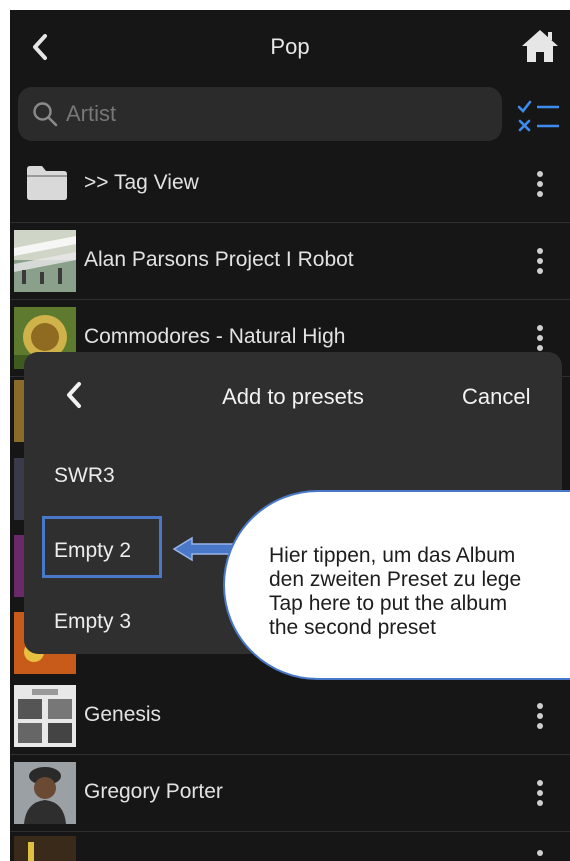 This screenshot has width=570, height=861. I want to click on nav-bar: Pop, so click(290, 48).